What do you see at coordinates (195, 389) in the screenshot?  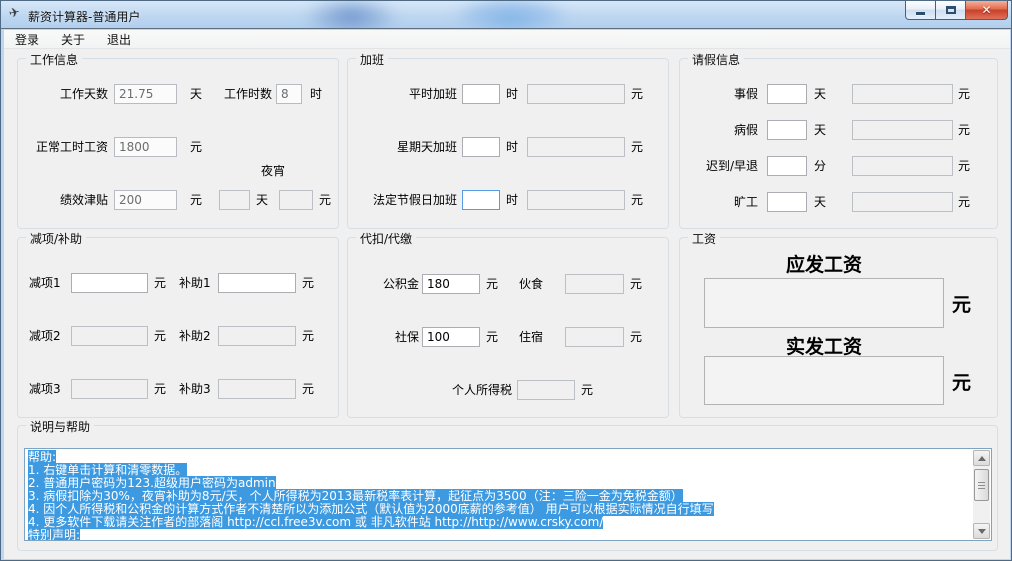 I see `subsidy3-label: 补助3` at bounding box center [195, 389].